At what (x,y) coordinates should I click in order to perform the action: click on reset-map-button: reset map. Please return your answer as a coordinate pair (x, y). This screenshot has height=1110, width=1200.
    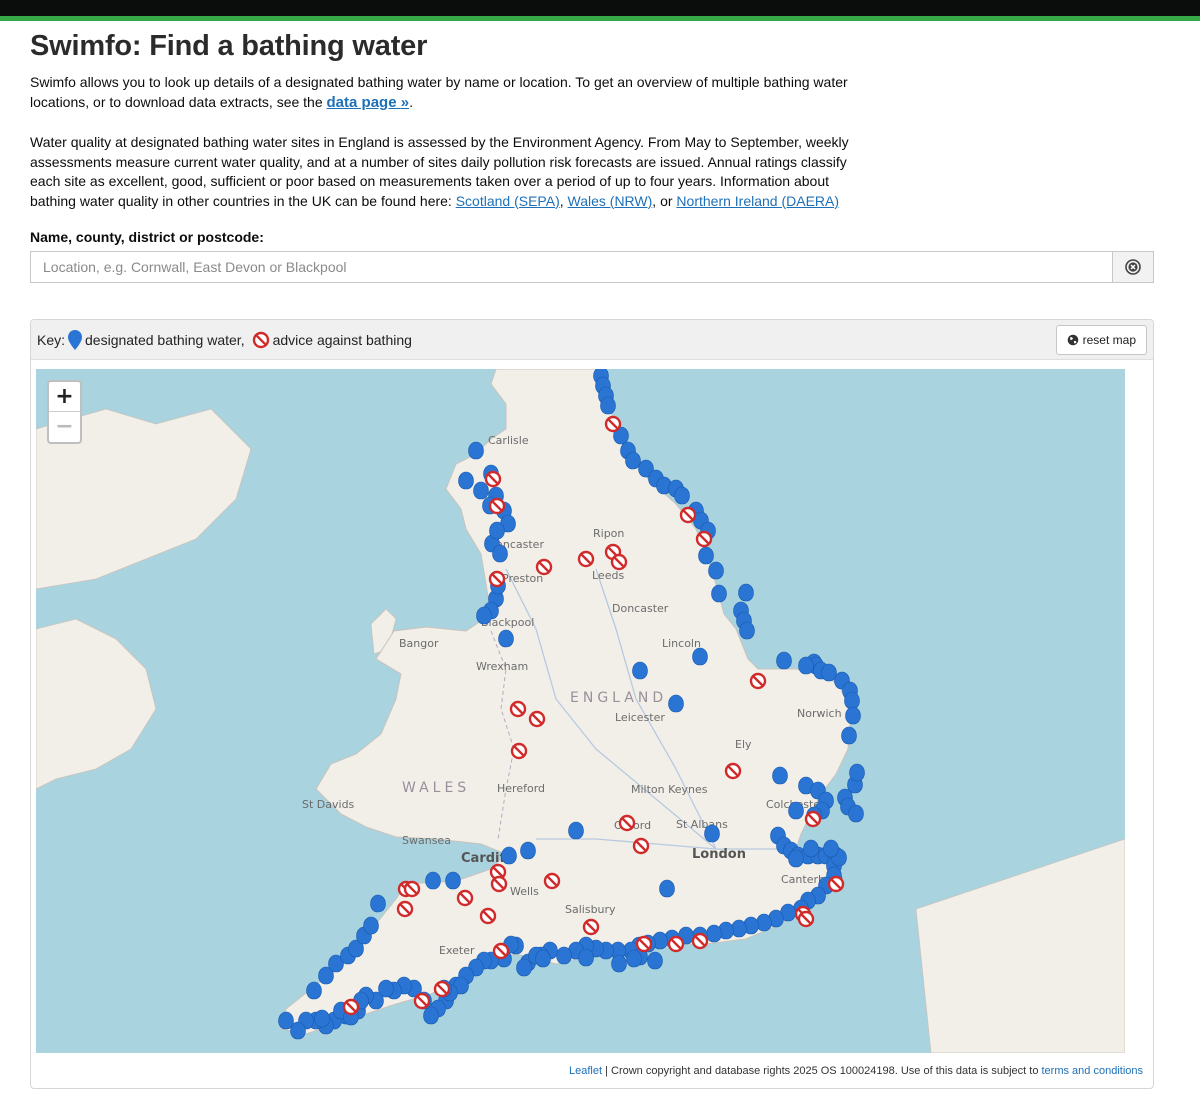
    Looking at the image, I should click on (1101, 340).